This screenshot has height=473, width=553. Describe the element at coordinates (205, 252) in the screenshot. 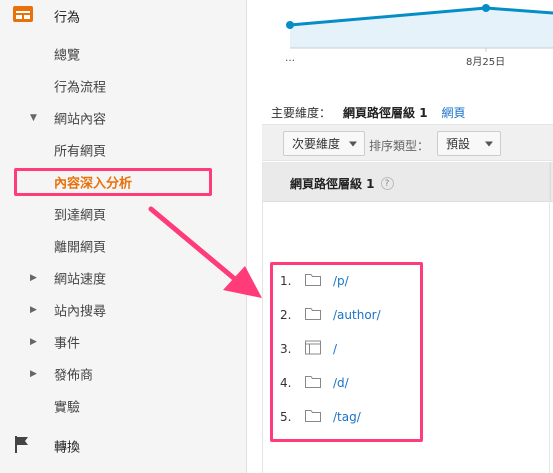

I see `annotation-arrow` at that location.